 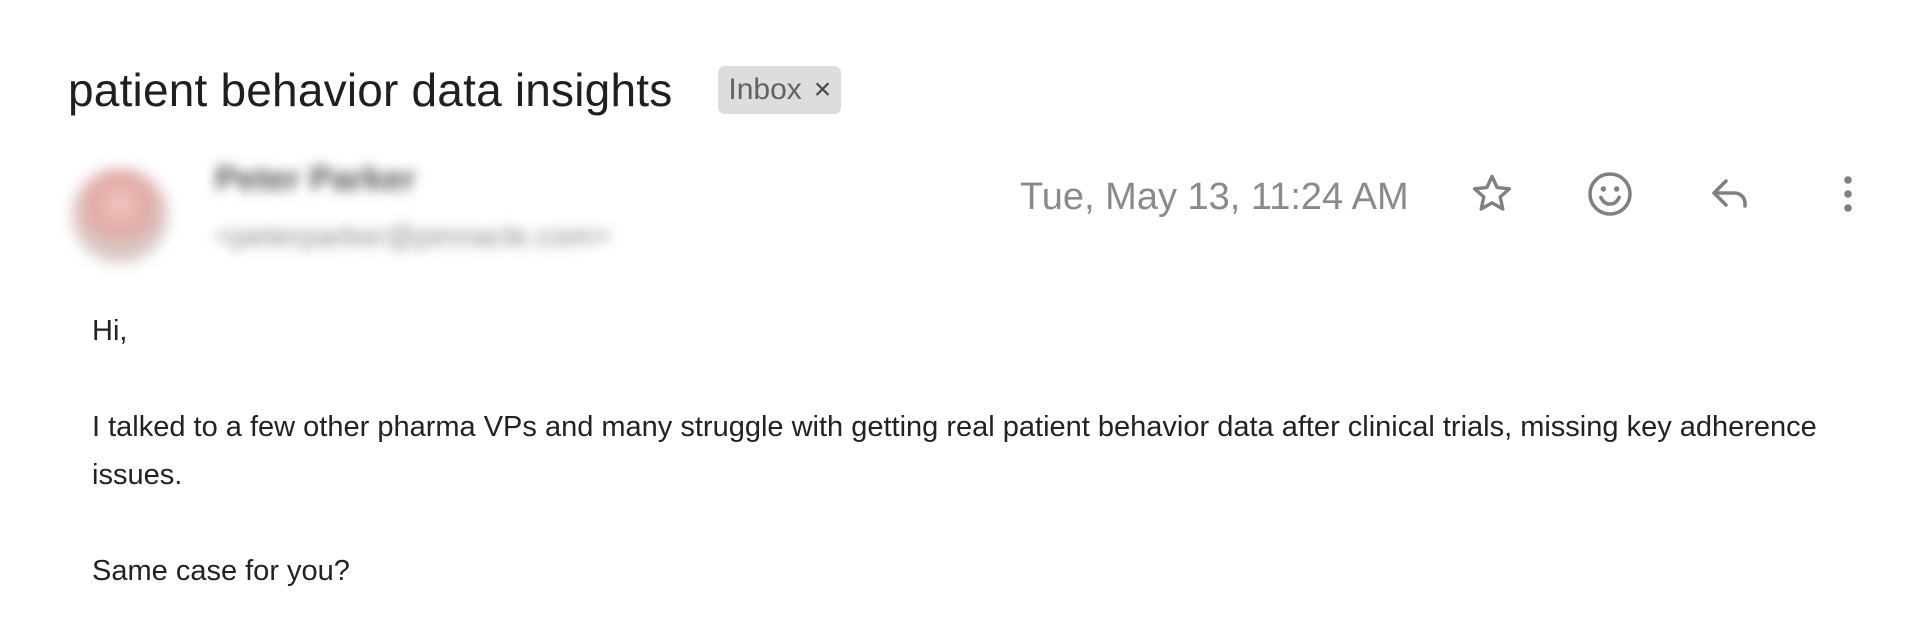 What do you see at coordinates (110, 331) in the screenshot?
I see `body-greeting: Hi,` at bounding box center [110, 331].